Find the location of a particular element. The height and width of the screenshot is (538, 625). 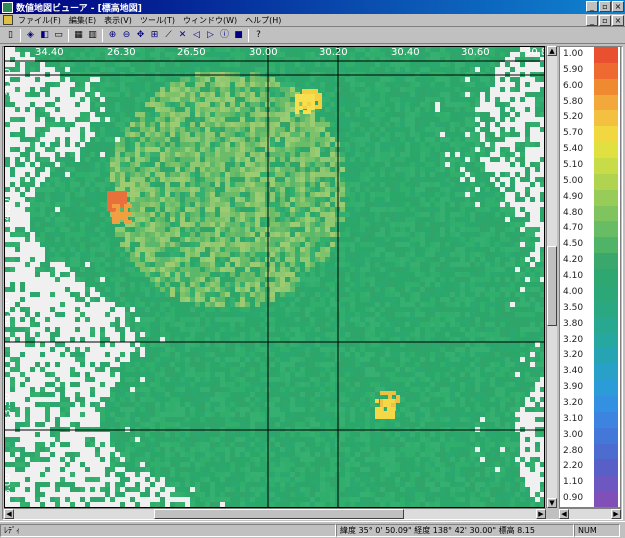

info-icon: ⓘ is located at coordinates (224, 35).